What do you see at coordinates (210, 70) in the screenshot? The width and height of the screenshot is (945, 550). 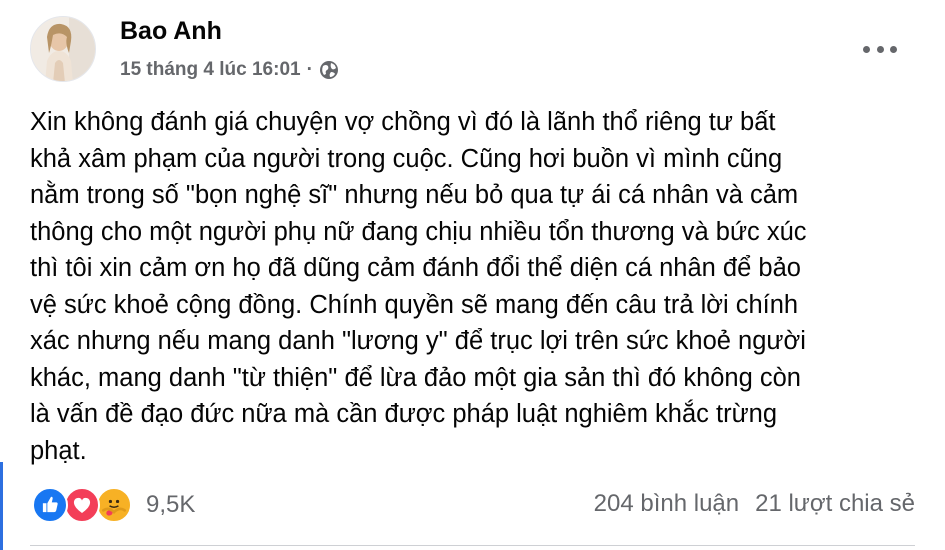 I see `post-timestamp: 15 tháng 4 lúc 16:01` at bounding box center [210, 70].